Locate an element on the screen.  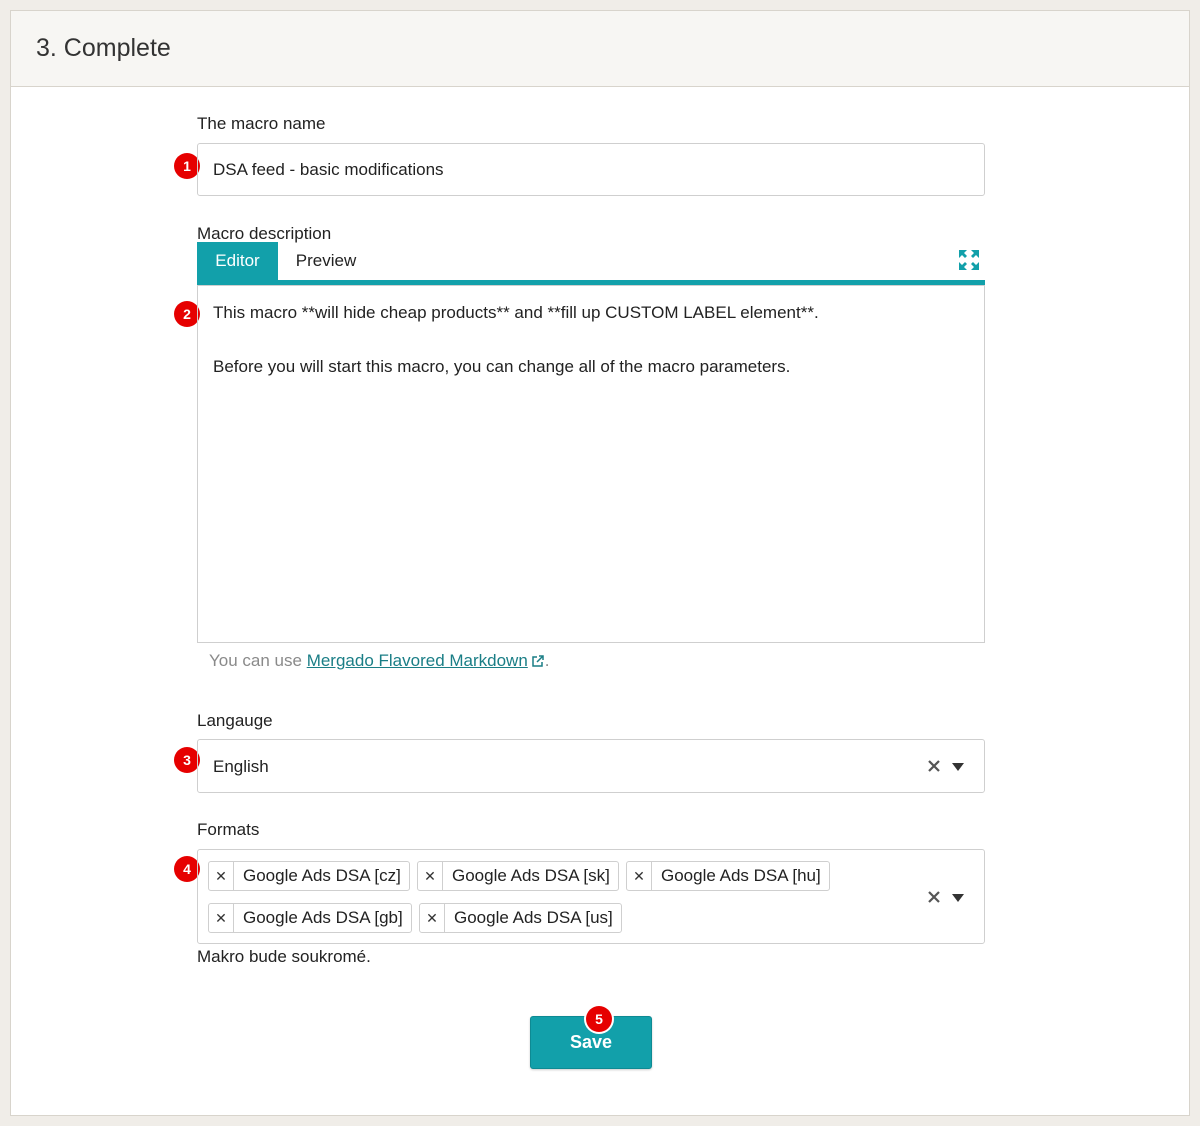
format-tag-label: Google Ads DSA [cz] is located at coordinates (322, 875).